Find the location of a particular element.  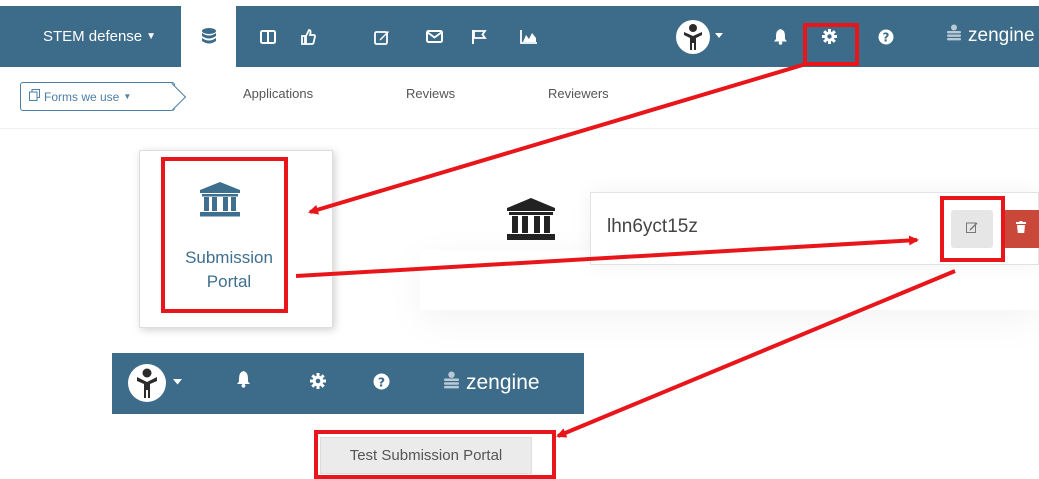

nav-help-button: ? is located at coordinates (886, 36).